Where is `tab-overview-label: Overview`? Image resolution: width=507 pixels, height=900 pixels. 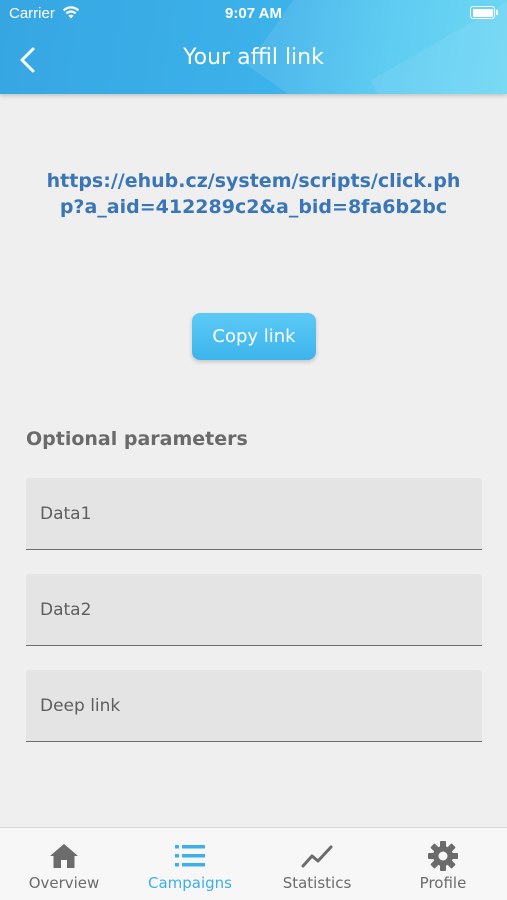
tab-overview-label: Overview is located at coordinates (64, 883).